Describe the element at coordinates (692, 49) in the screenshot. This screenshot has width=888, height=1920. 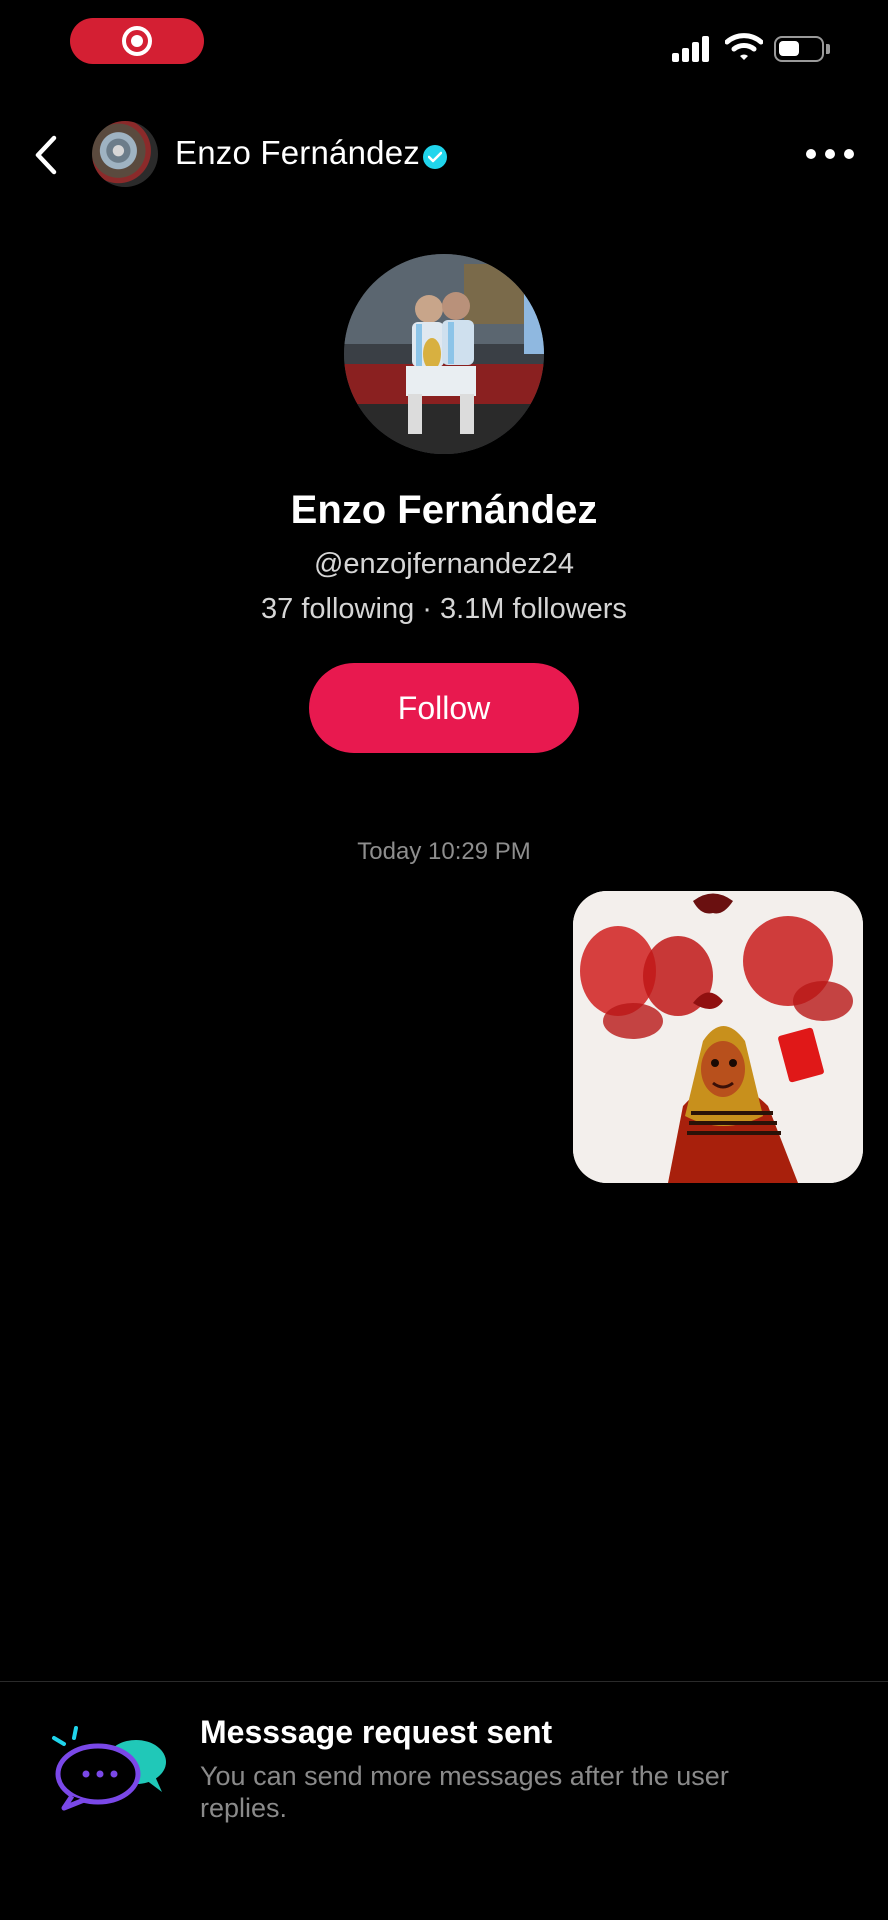
I see `signal-icon` at that location.